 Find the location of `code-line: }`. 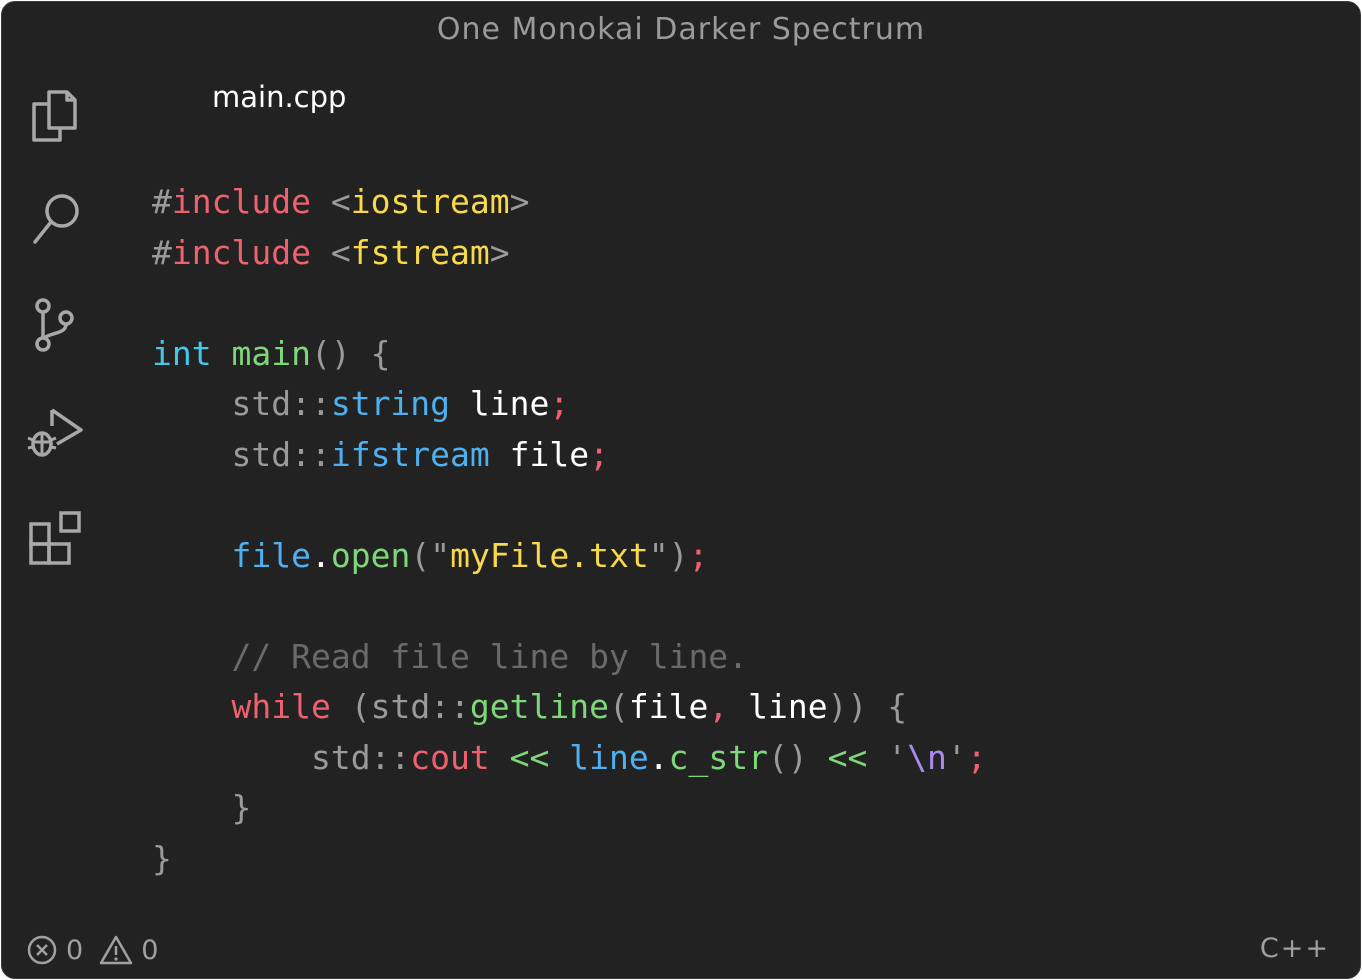

code-line: } is located at coordinates (569, 859).